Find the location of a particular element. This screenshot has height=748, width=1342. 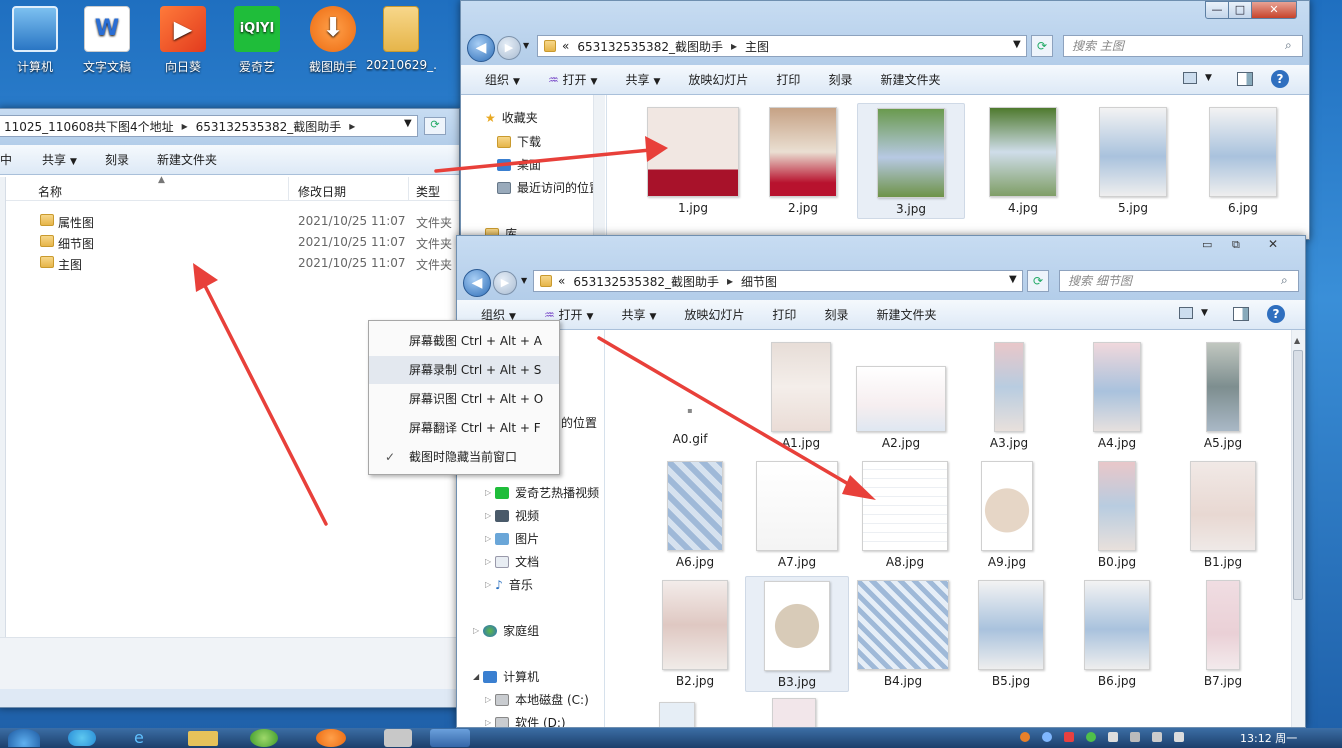

file-thumbnail: A7.jpg is located at coordinates (797, 515).